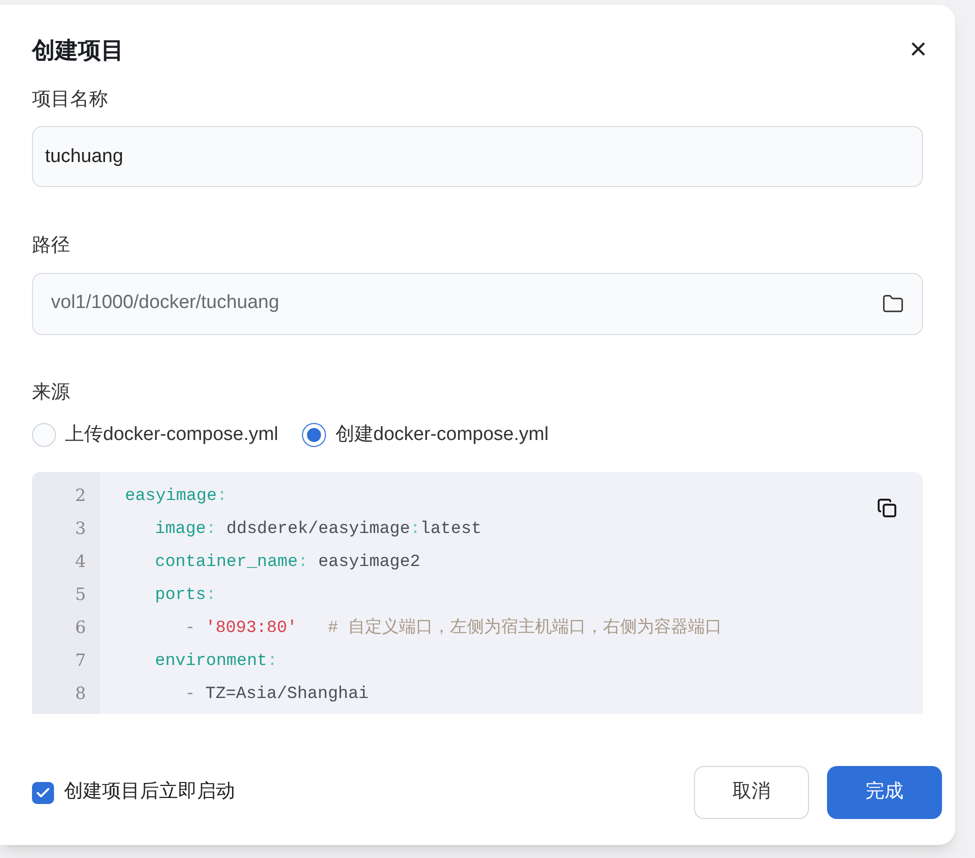 The width and height of the screenshot is (975, 858). Describe the element at coordinates (893, 303) in the screenshot. I see `folder-icon` at that location.